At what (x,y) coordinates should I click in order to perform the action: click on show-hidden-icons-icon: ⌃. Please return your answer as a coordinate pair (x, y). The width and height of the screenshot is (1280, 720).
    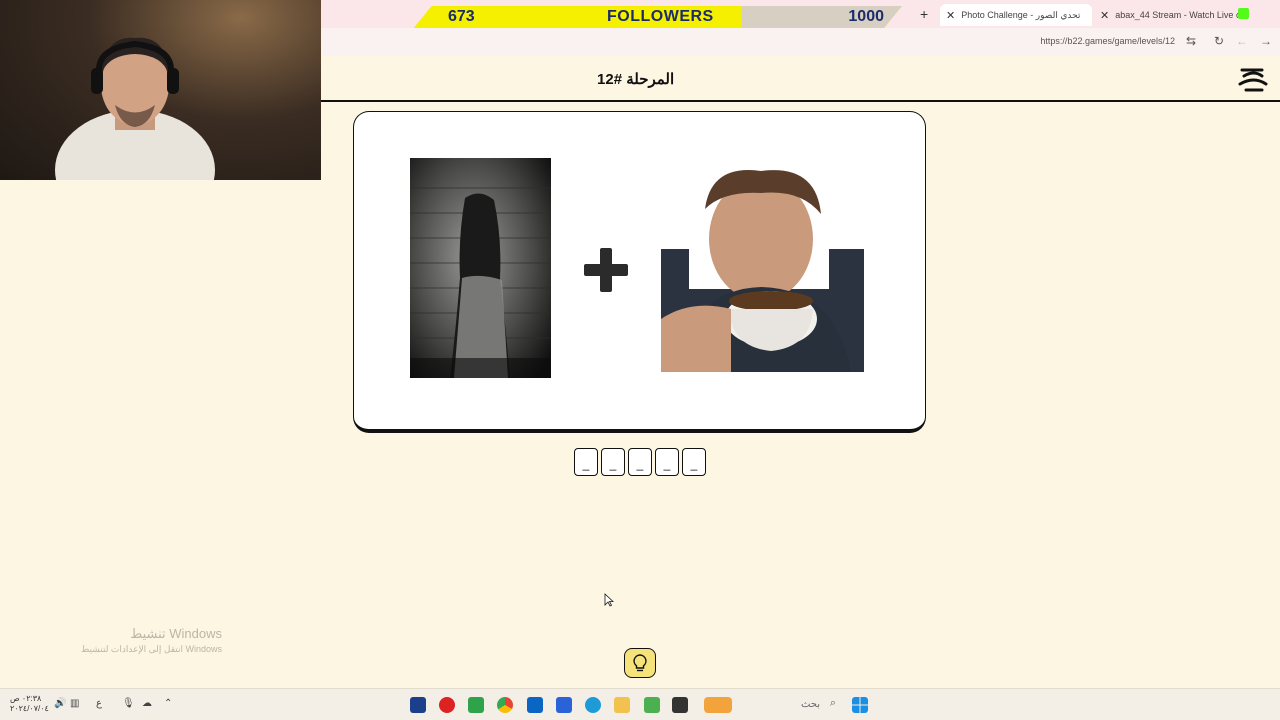
    Looking at the image, I should click on (168, 703).